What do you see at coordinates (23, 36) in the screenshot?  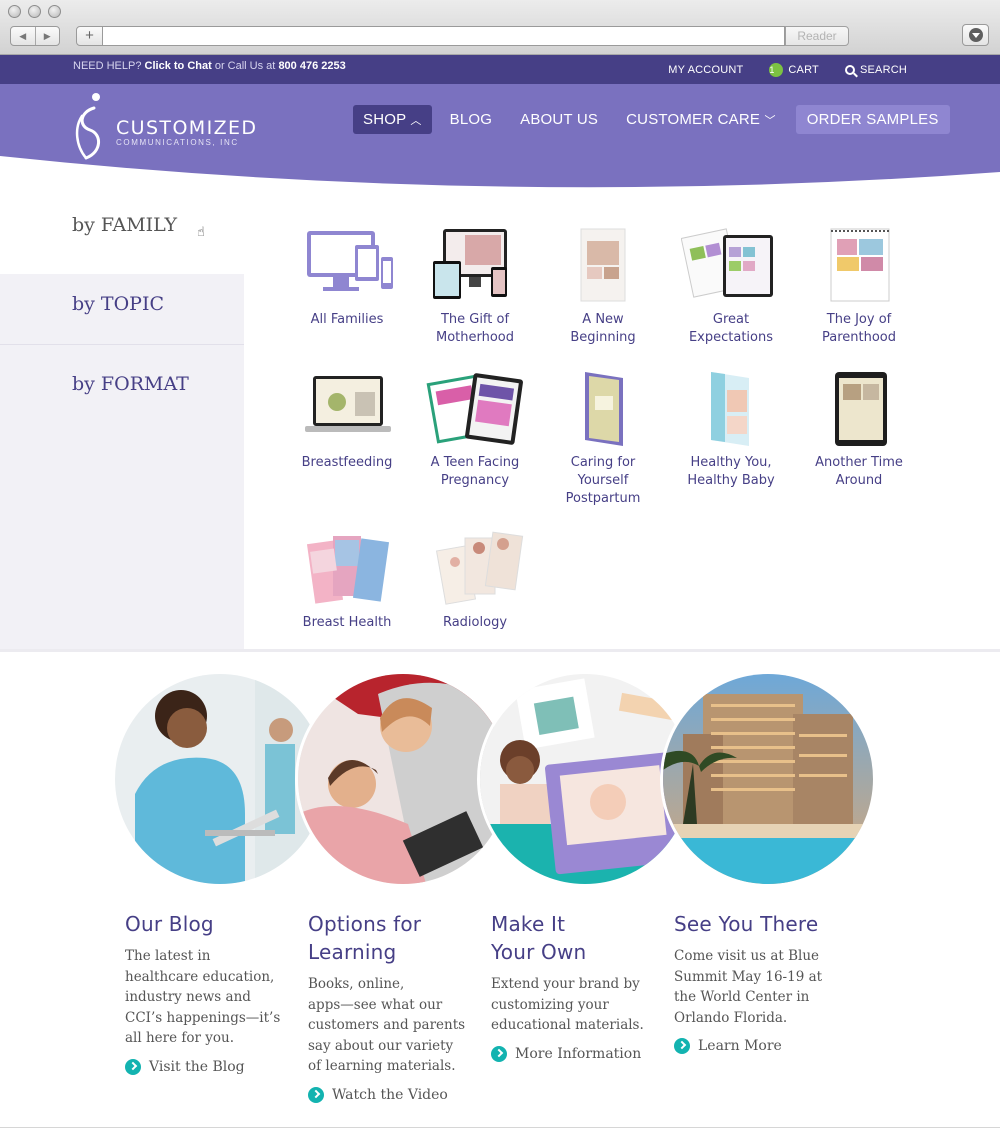 I see `back-icon: ◀` at bounding box center [23, 36].